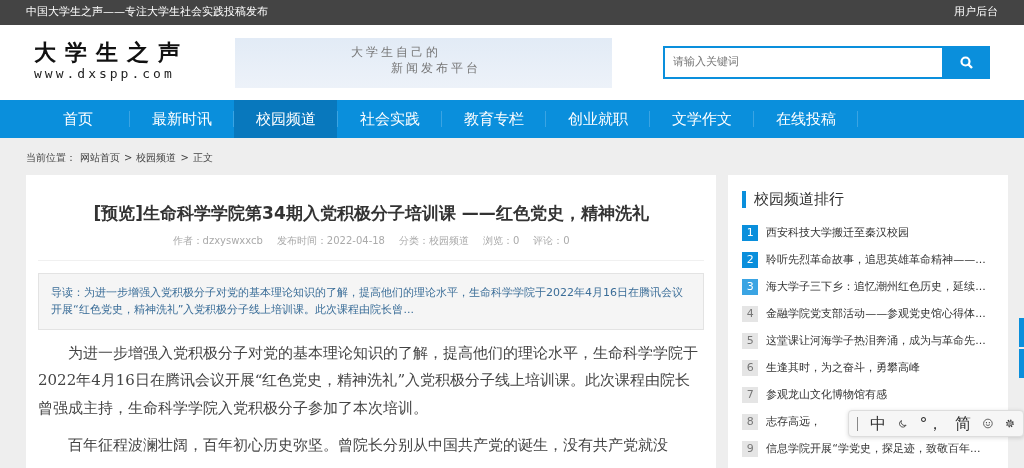  Describe the element at coordinates (843, 368) in the screenshot. I see `ranking-link: 生逢其时，为之奋斗，勇攀高峰` at that location.